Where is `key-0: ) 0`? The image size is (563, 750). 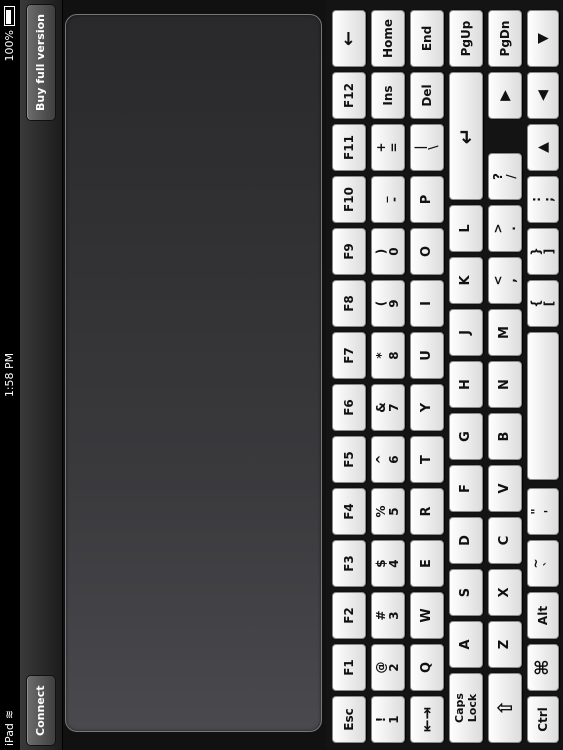 key-0: ) 0 is located at coordinates (388, 251).